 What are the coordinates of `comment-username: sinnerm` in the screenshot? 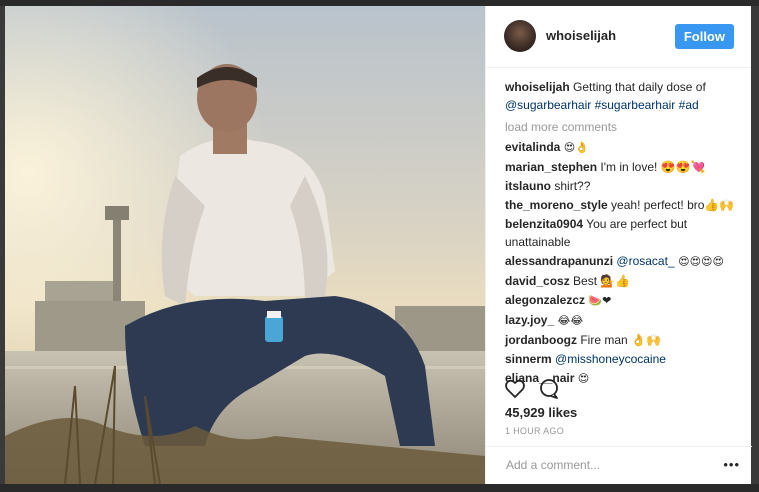 It's located at (528, 359).